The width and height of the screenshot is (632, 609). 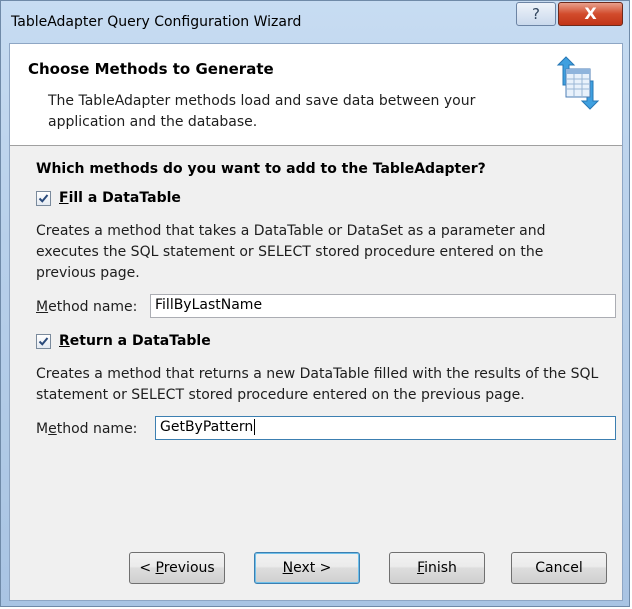 I want to click on previous-button: < Previous, so click(x=177, y=568).